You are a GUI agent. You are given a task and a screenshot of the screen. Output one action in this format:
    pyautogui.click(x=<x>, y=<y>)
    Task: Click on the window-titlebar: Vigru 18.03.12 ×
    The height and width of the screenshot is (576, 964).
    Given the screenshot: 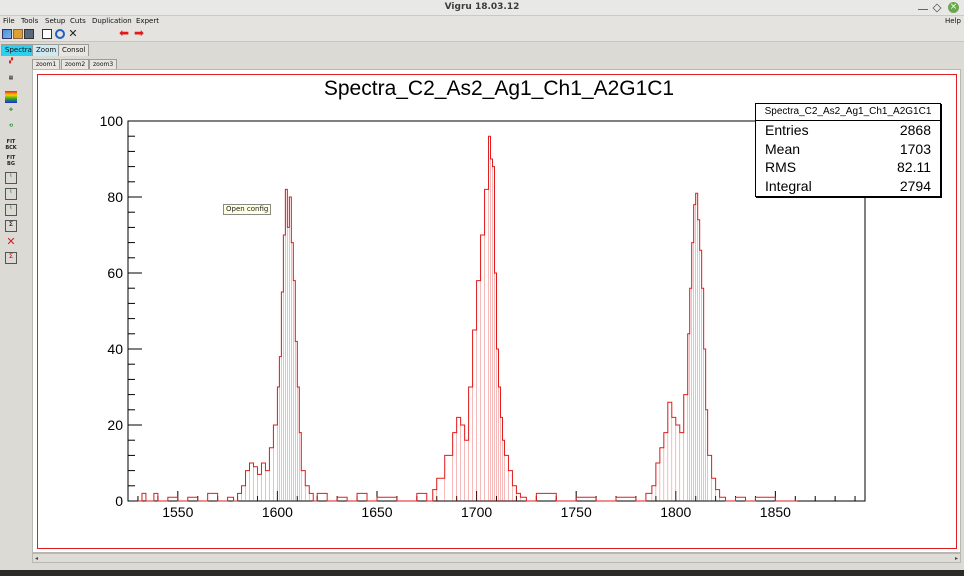 What is the action you would take?
    pyautogui.click(x=482, y=8)
    